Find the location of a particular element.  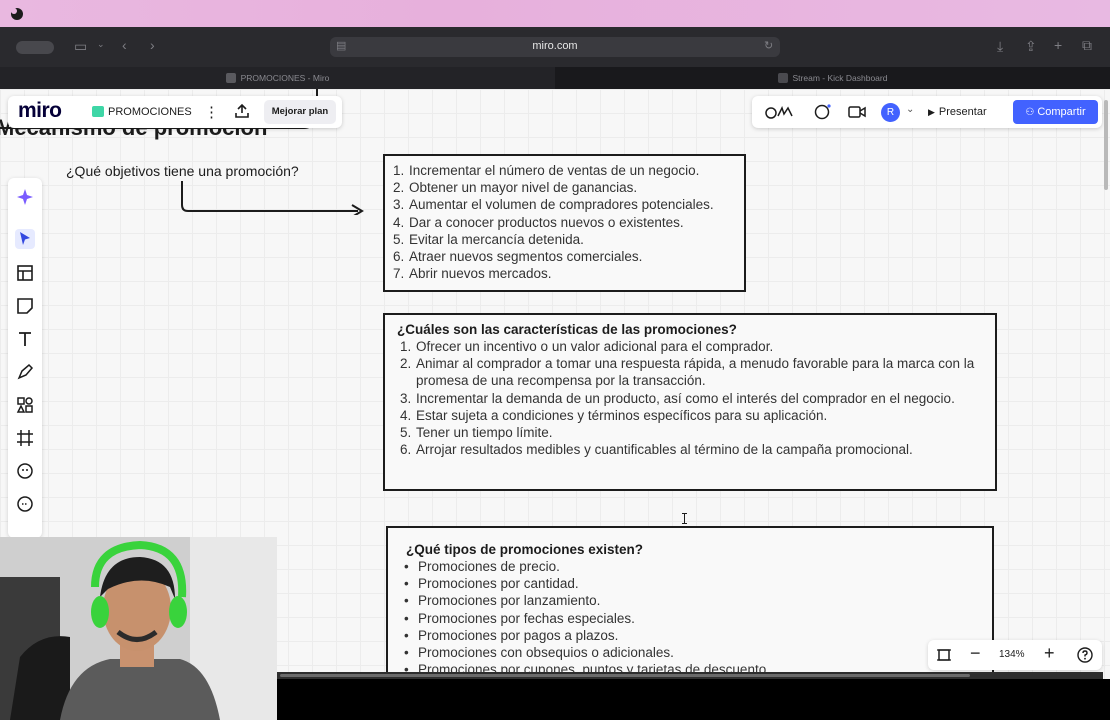

list-item-text: Promociones por cantidad. is located at coordinates (498, 584).